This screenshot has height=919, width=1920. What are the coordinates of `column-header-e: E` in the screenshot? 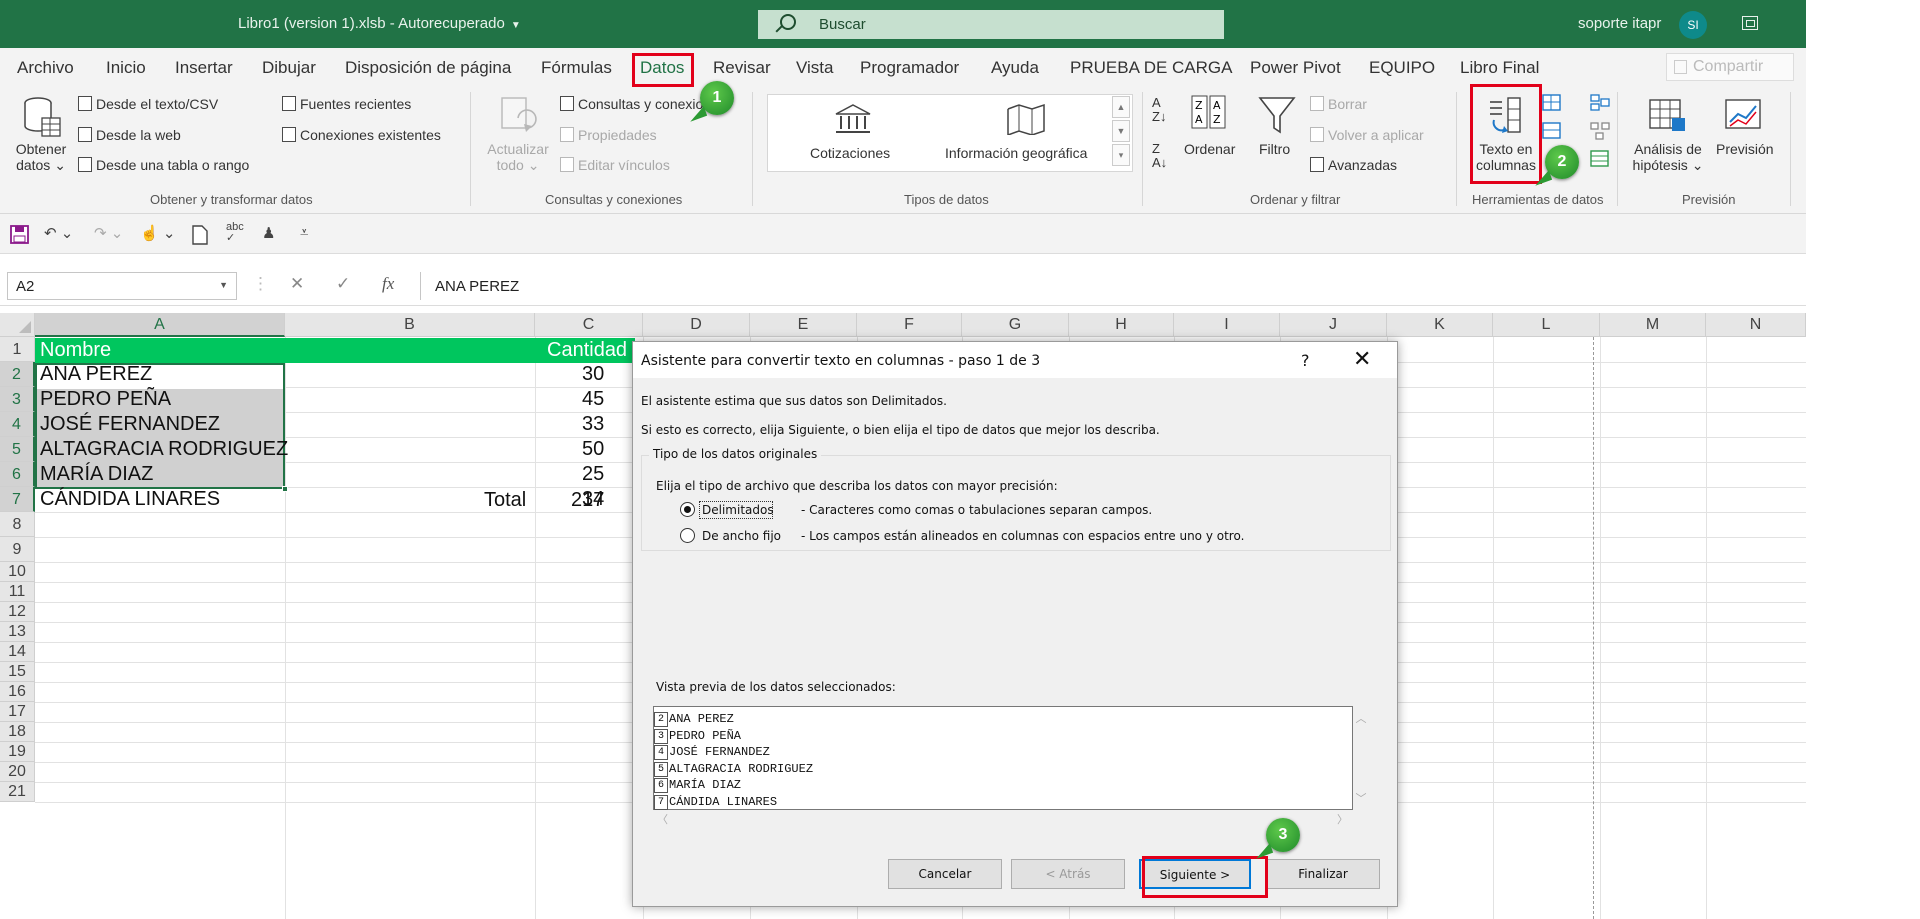 It's located at (803, 325).